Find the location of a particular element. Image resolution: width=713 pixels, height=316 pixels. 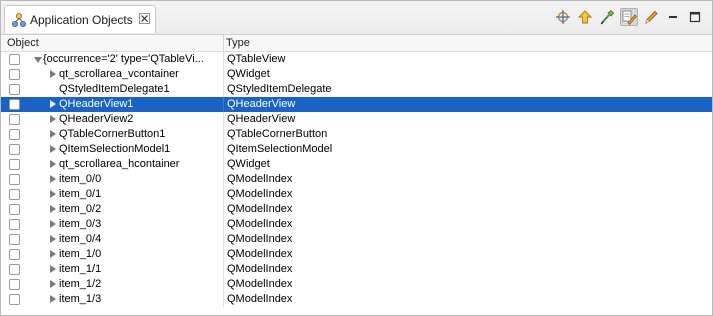

pencil-icon is located at coordinates (651, 17).